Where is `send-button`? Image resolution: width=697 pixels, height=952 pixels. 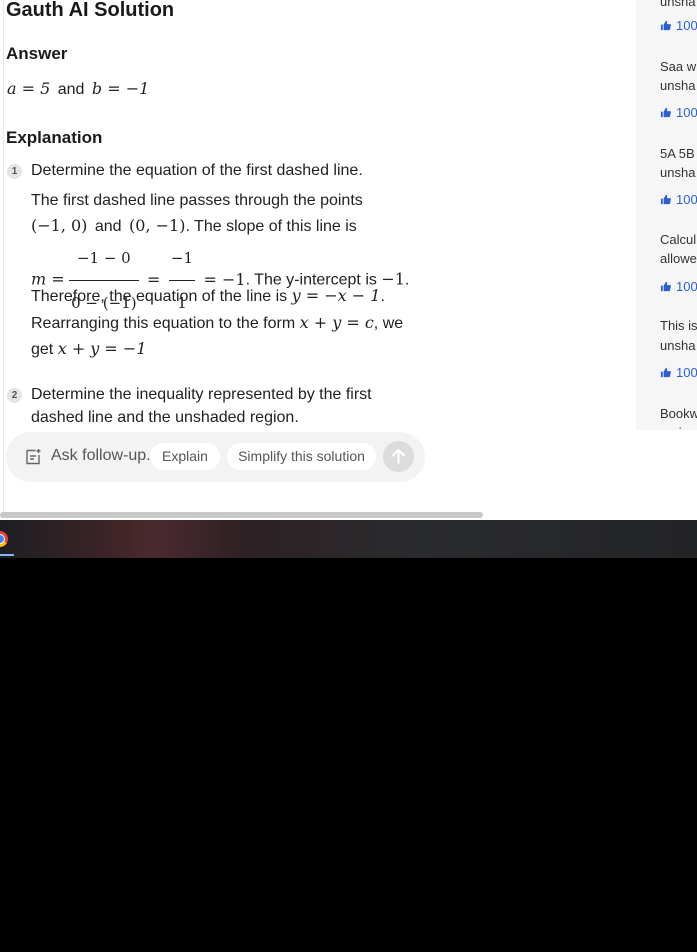
send-button is located at coordinates (398, 456).